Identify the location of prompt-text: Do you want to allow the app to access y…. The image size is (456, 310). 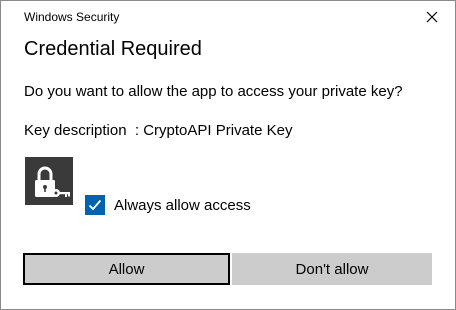
(213, 91).